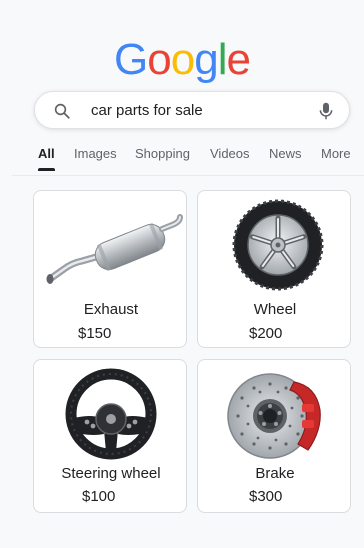 The height and width of the screenshot is (548, 364). What do you see at coordinates (99, 496) in the screenshot?
I see `product-price: $100` at bounding box center [99, 496].